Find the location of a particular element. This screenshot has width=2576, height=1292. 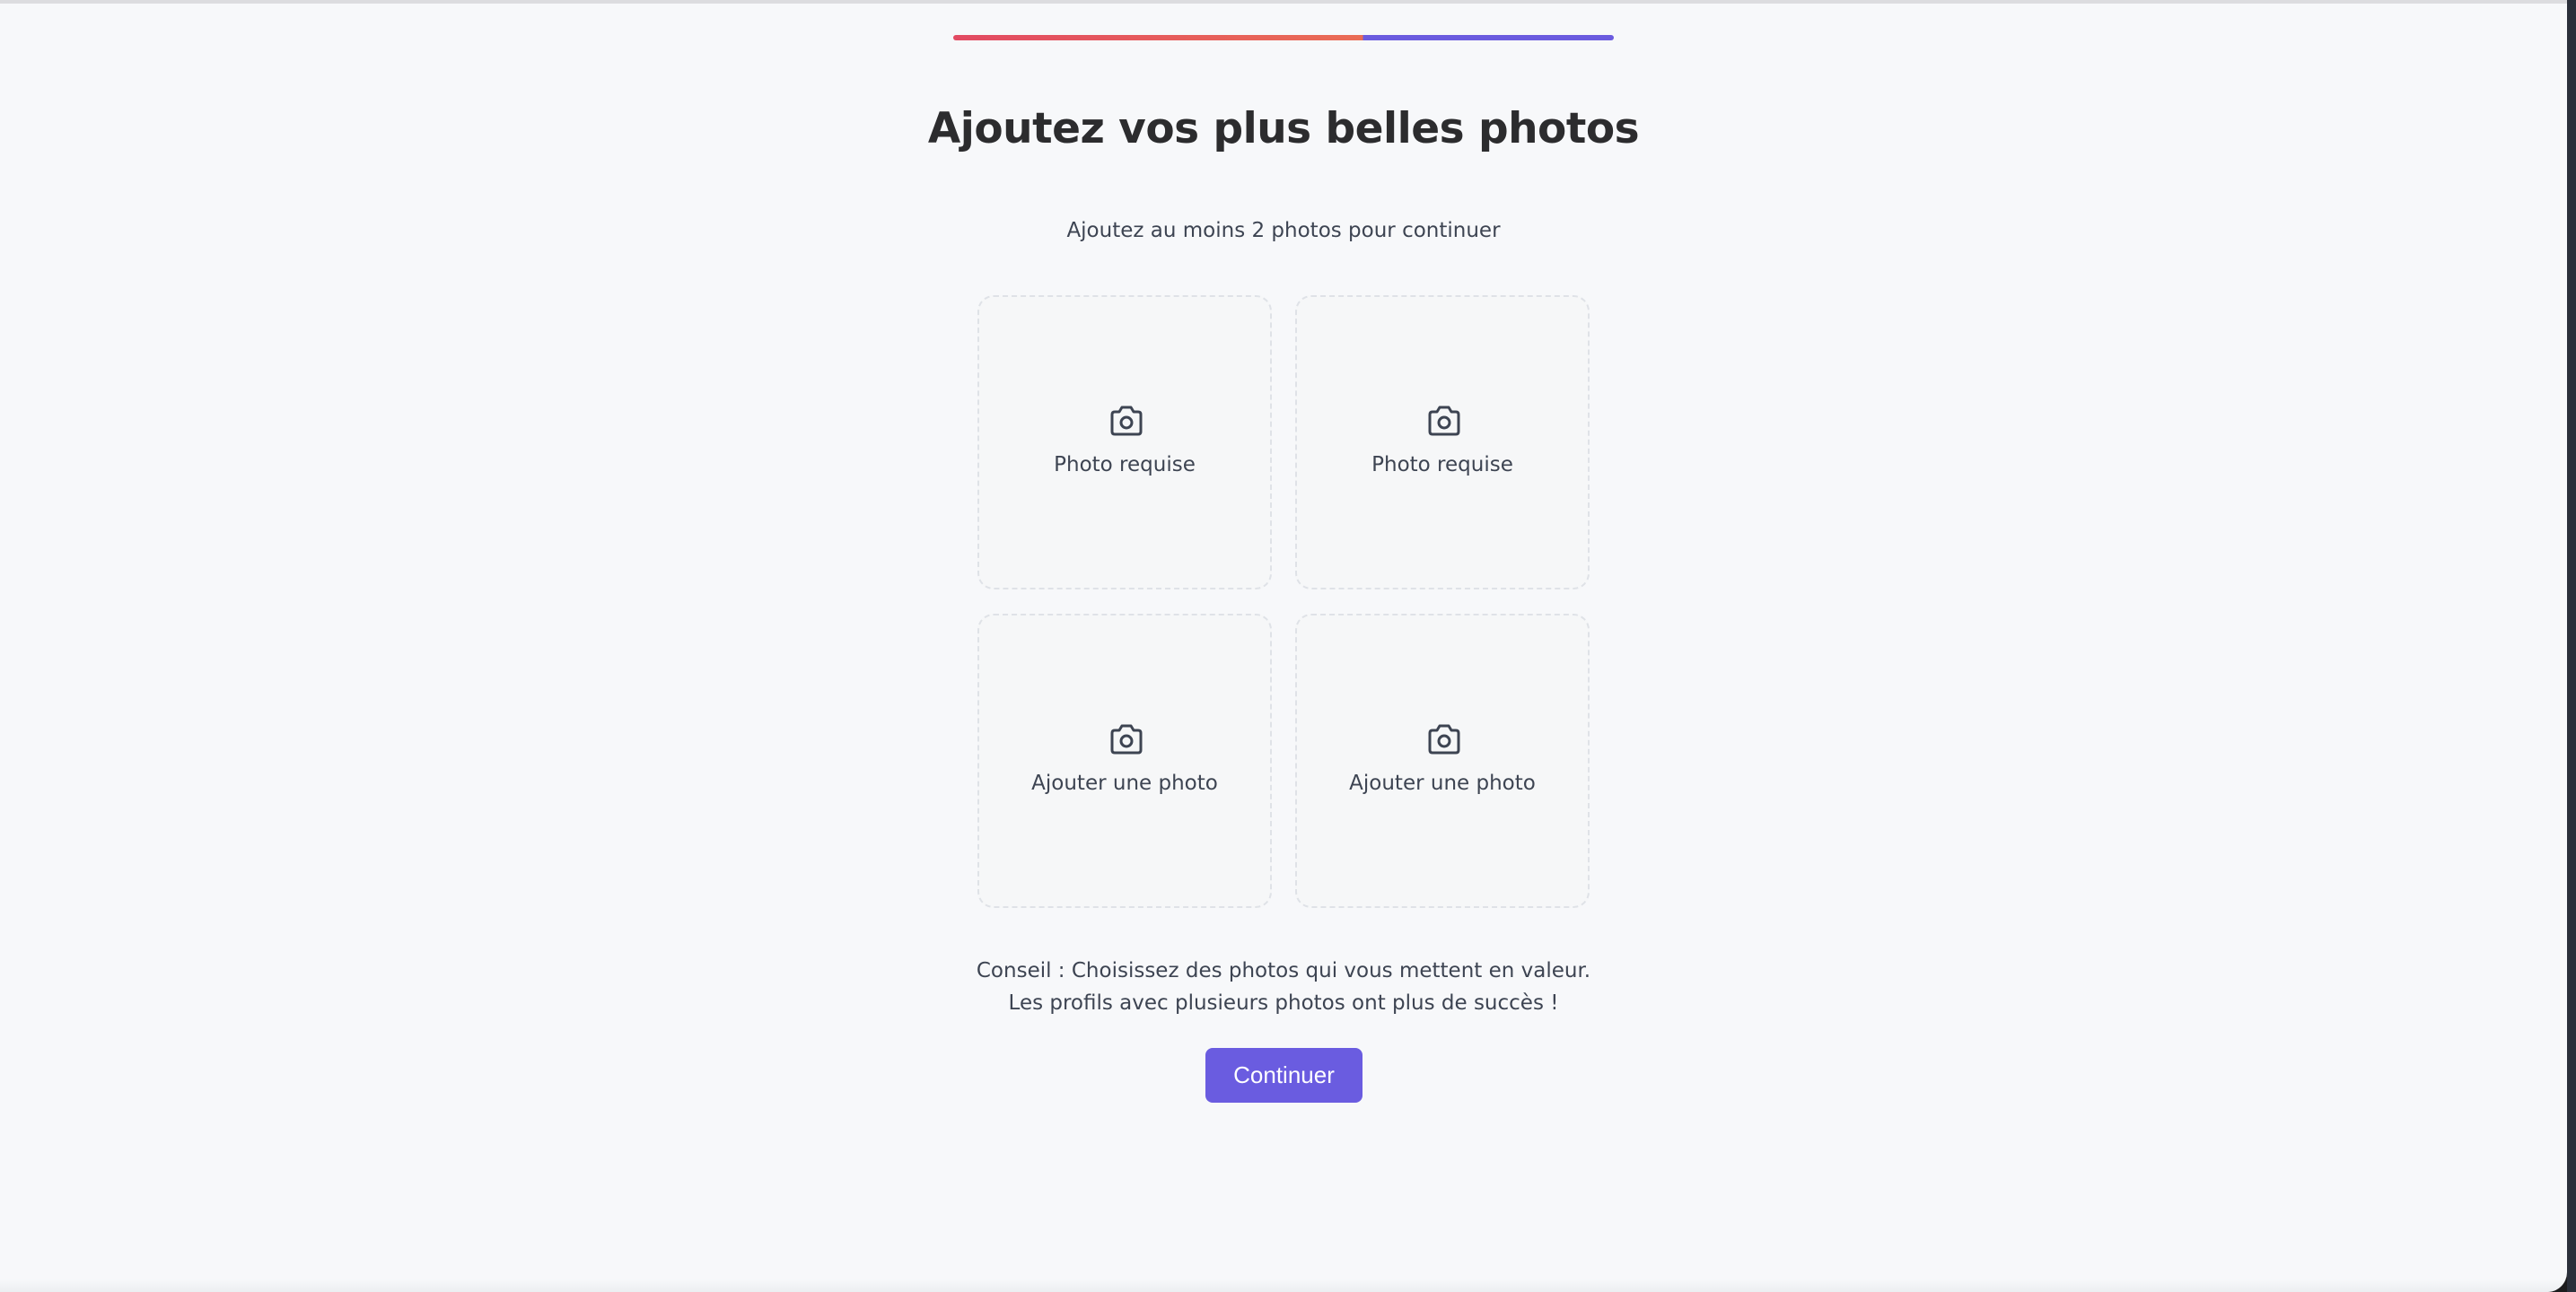

progress-bar is located at coordinates (1283, 38).